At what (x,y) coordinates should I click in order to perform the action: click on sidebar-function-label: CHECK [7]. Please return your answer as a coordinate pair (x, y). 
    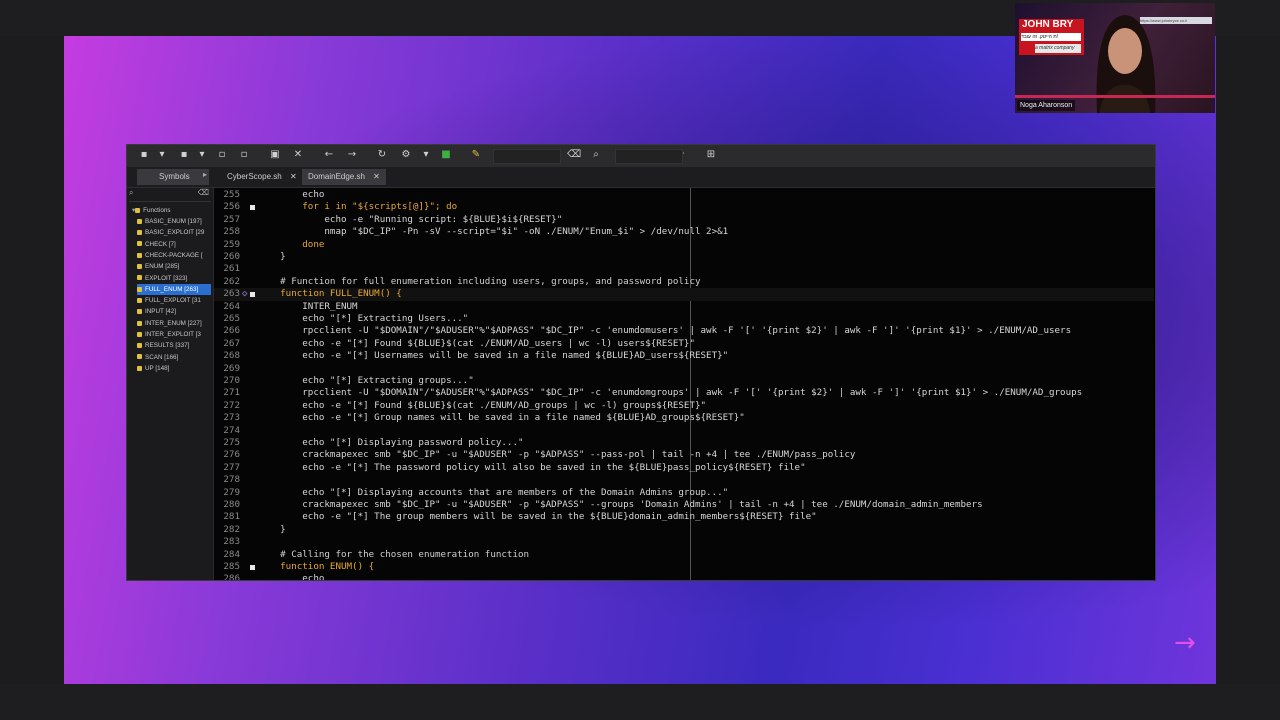
    Looking at the image, I should click on (160, 244).